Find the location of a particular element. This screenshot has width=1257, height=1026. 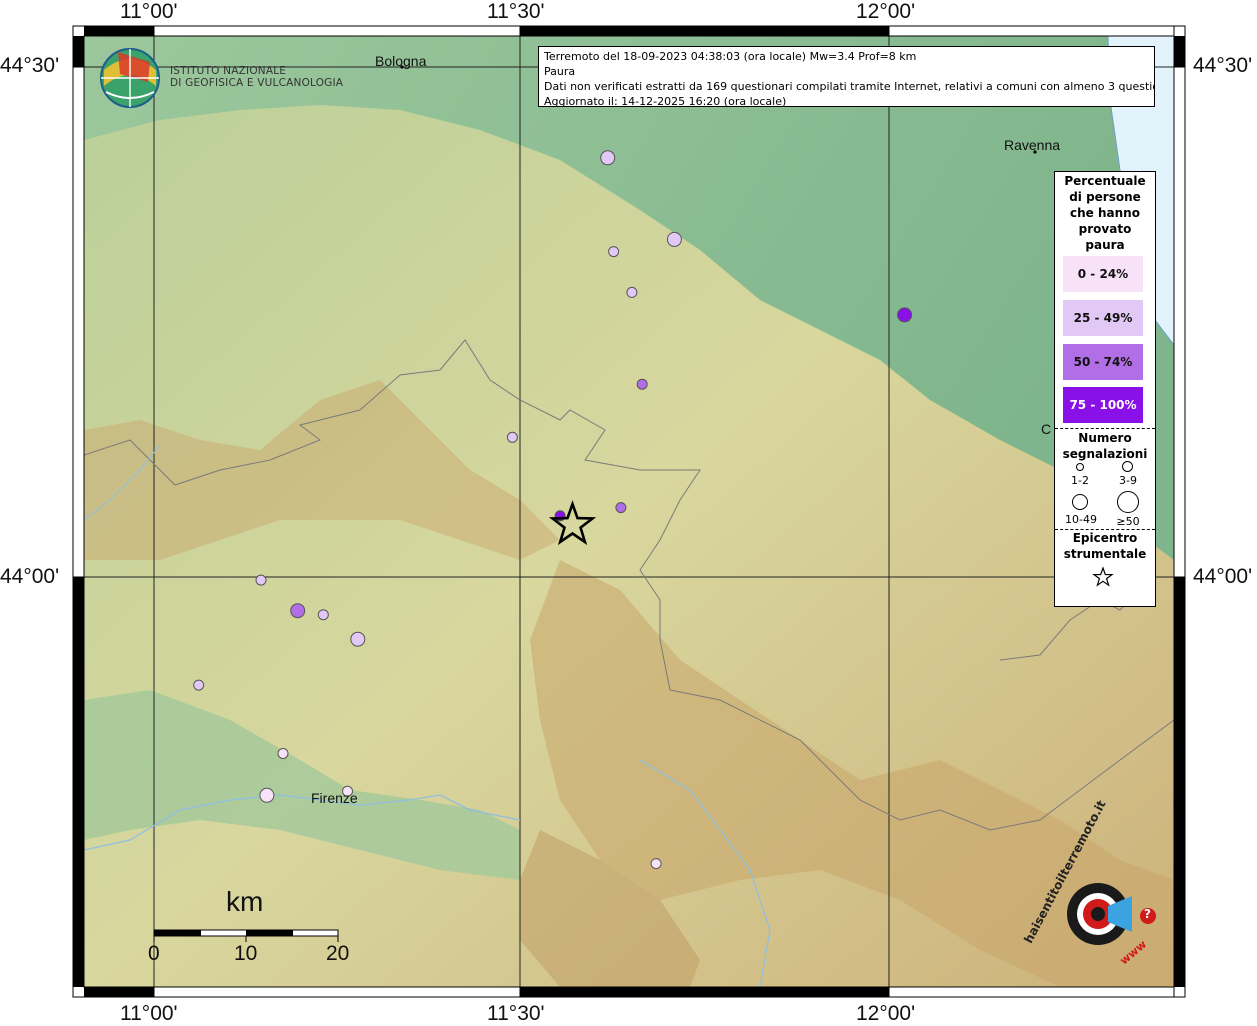

coord-bottom-1100: 11°00' is located at coordinates (149, 1013).